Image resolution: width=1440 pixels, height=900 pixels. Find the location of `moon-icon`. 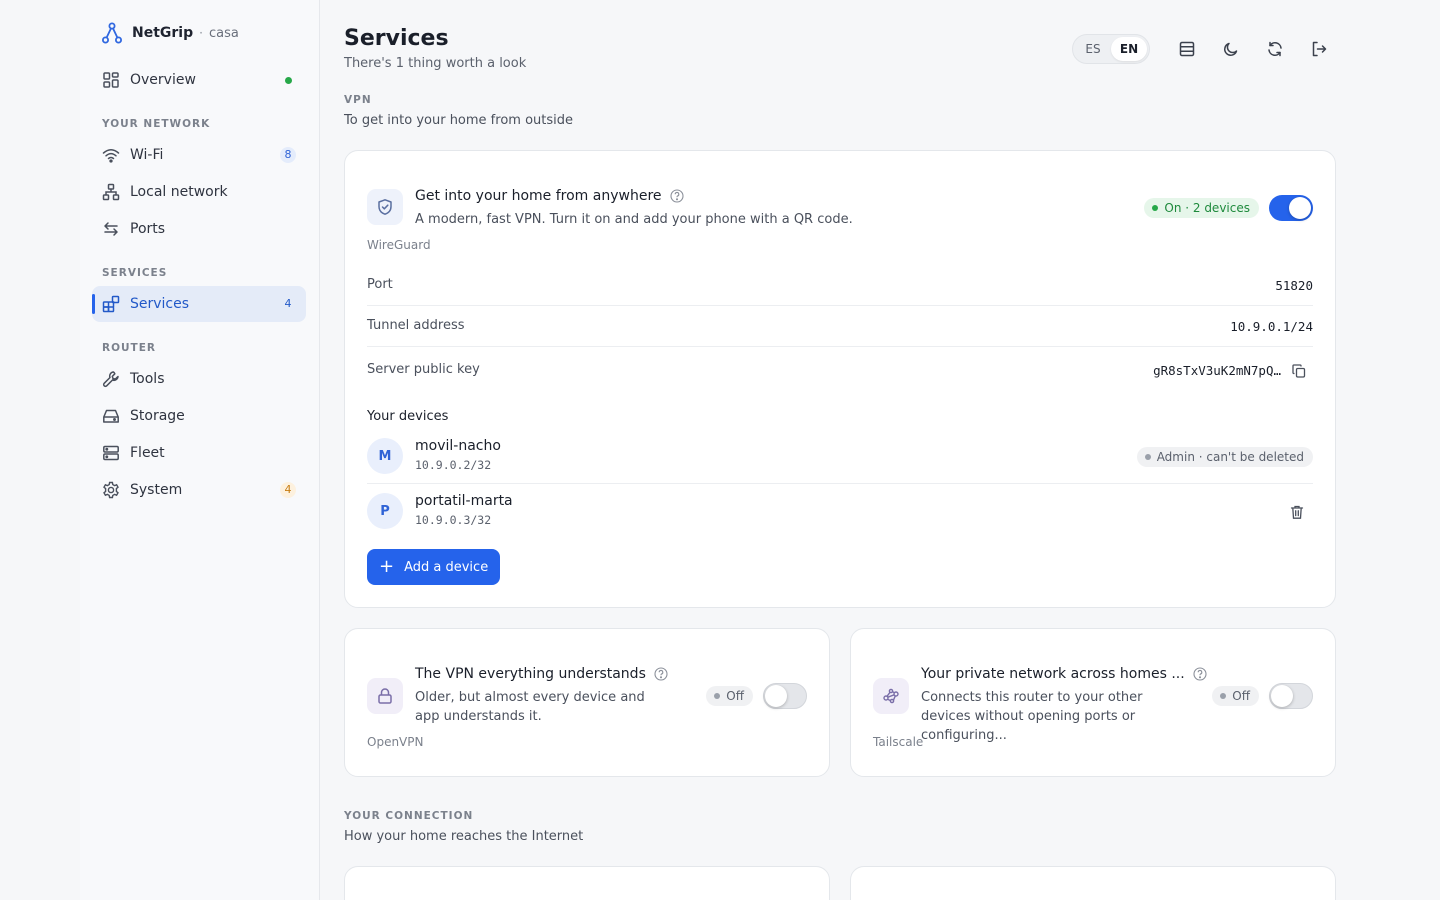

moon-icon is located at coordinates (1231, 49).